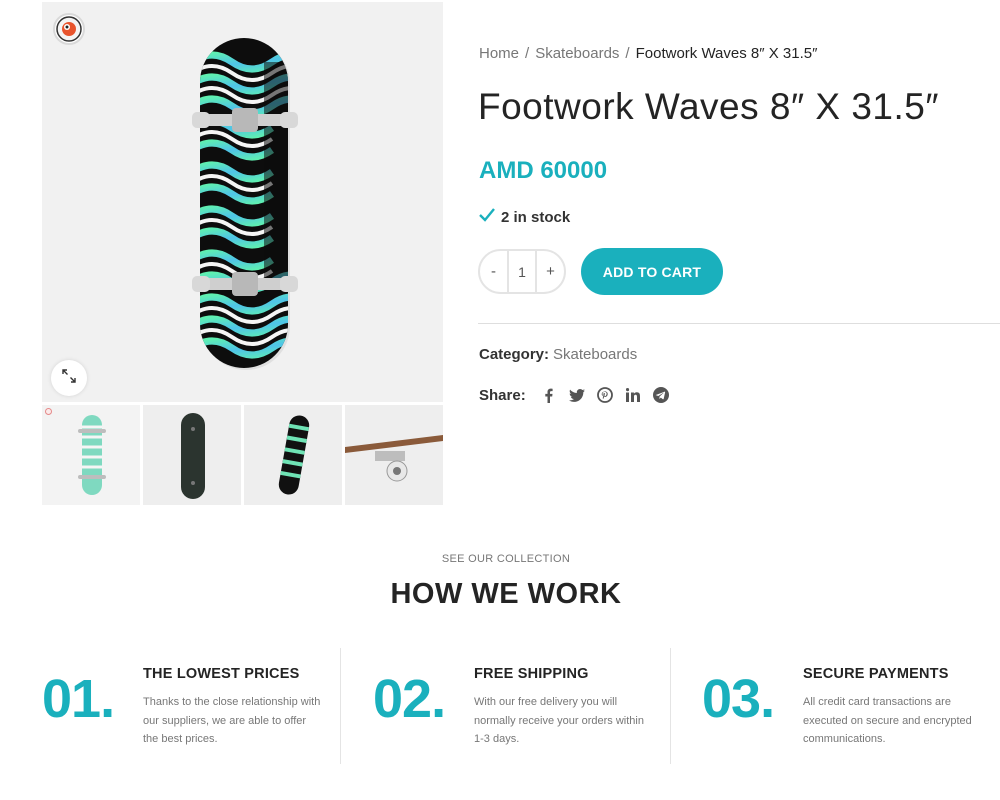 The image size is (1000, 800). I want to click on divider, so click(739, 323).